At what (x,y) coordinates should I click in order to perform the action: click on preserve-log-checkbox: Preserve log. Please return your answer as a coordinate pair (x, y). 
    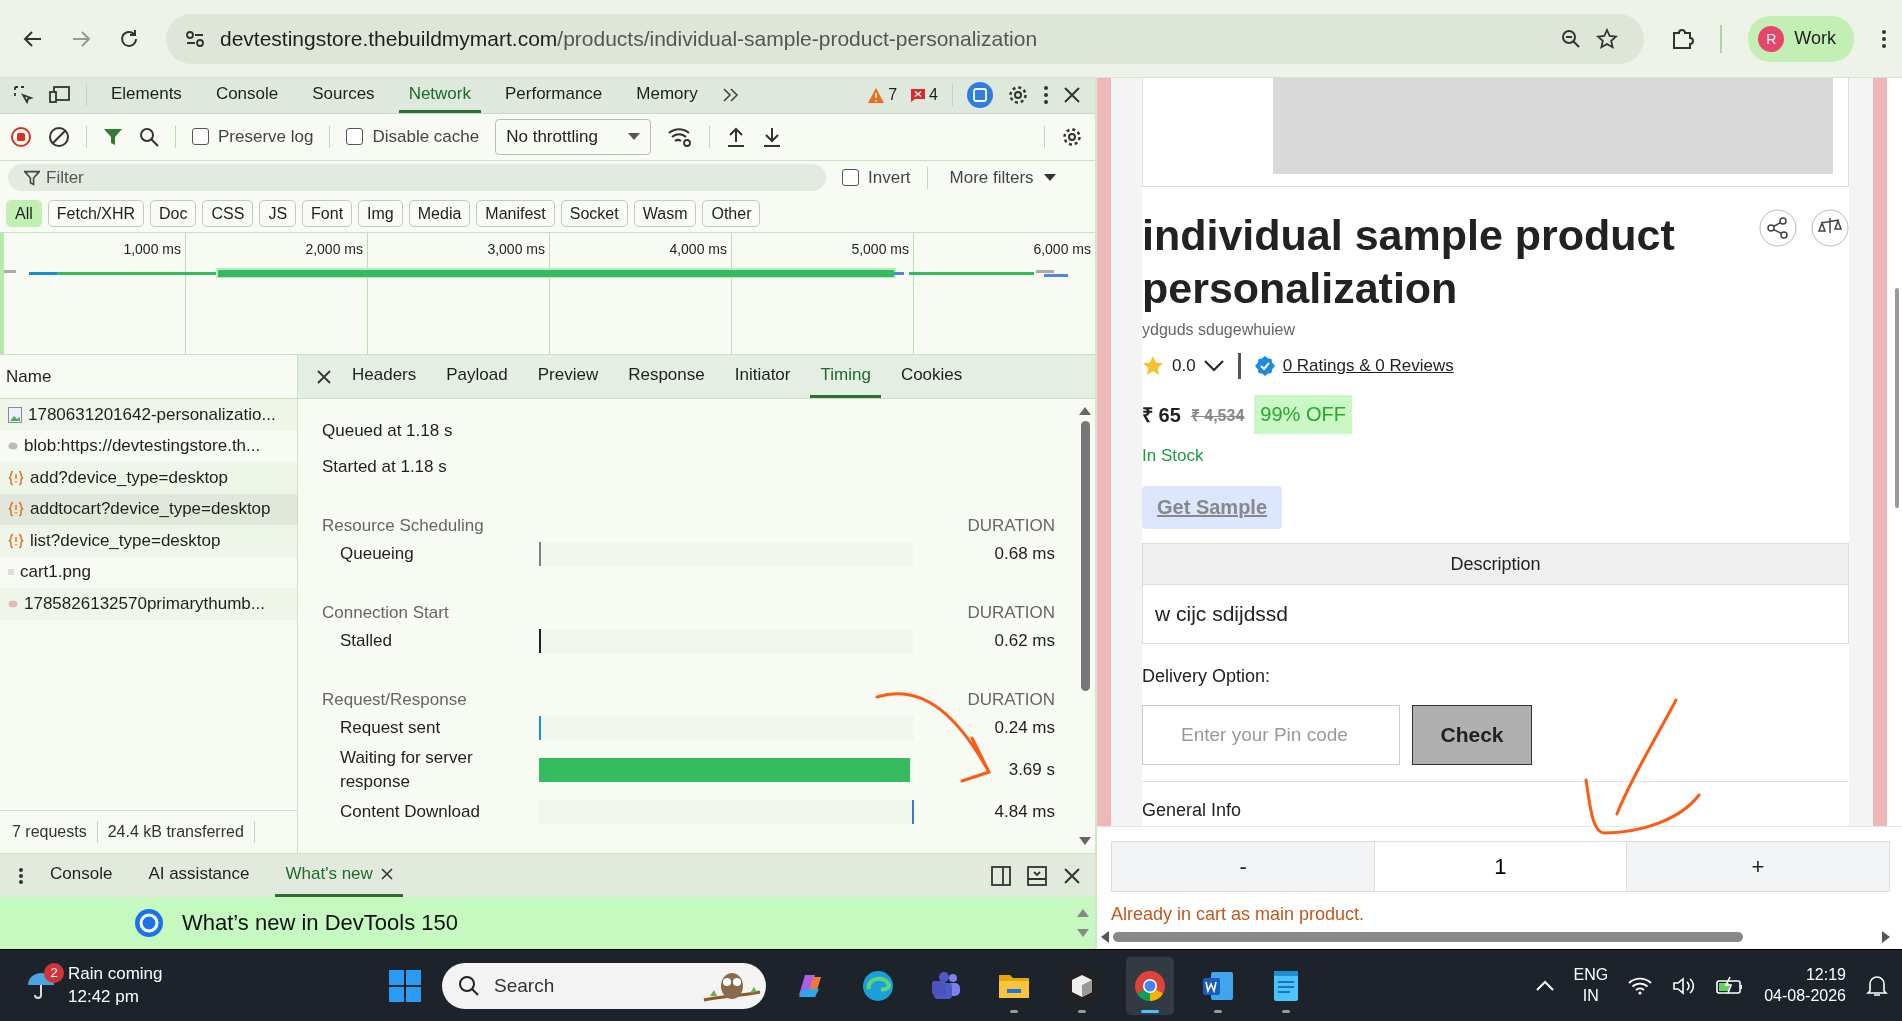
    Looking at the image, I should click on (253, 136).